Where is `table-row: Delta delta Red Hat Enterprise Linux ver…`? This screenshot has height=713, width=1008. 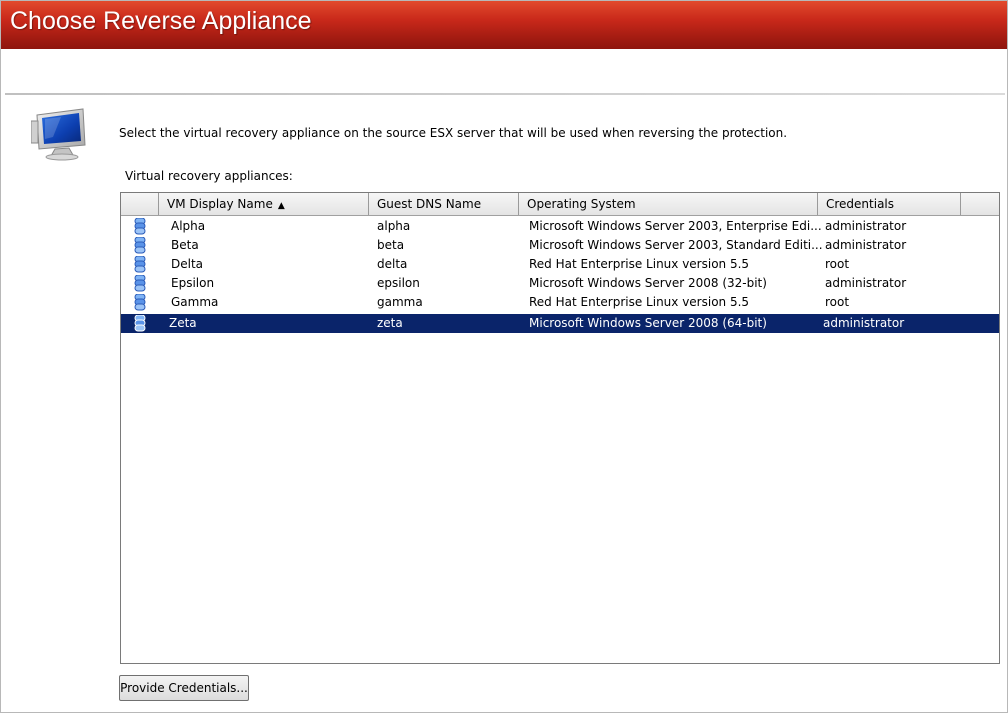 table-row: Delta delta Red Hat Enterprise Linux ver… is located at coordinates (560, 264).